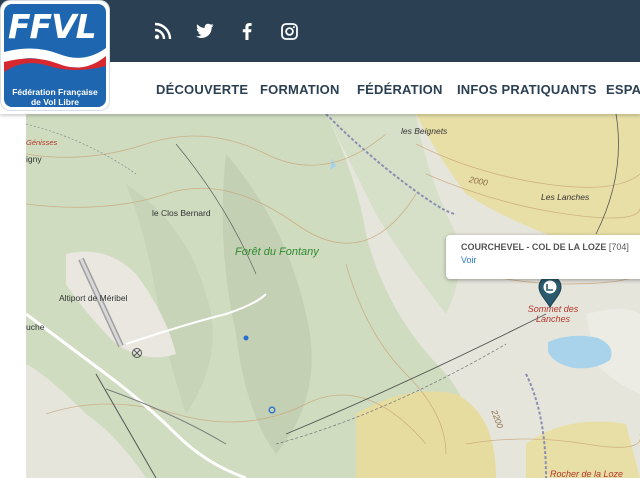  I want to click on logo-caption-line1: Fédération Française, so click(55, 92).